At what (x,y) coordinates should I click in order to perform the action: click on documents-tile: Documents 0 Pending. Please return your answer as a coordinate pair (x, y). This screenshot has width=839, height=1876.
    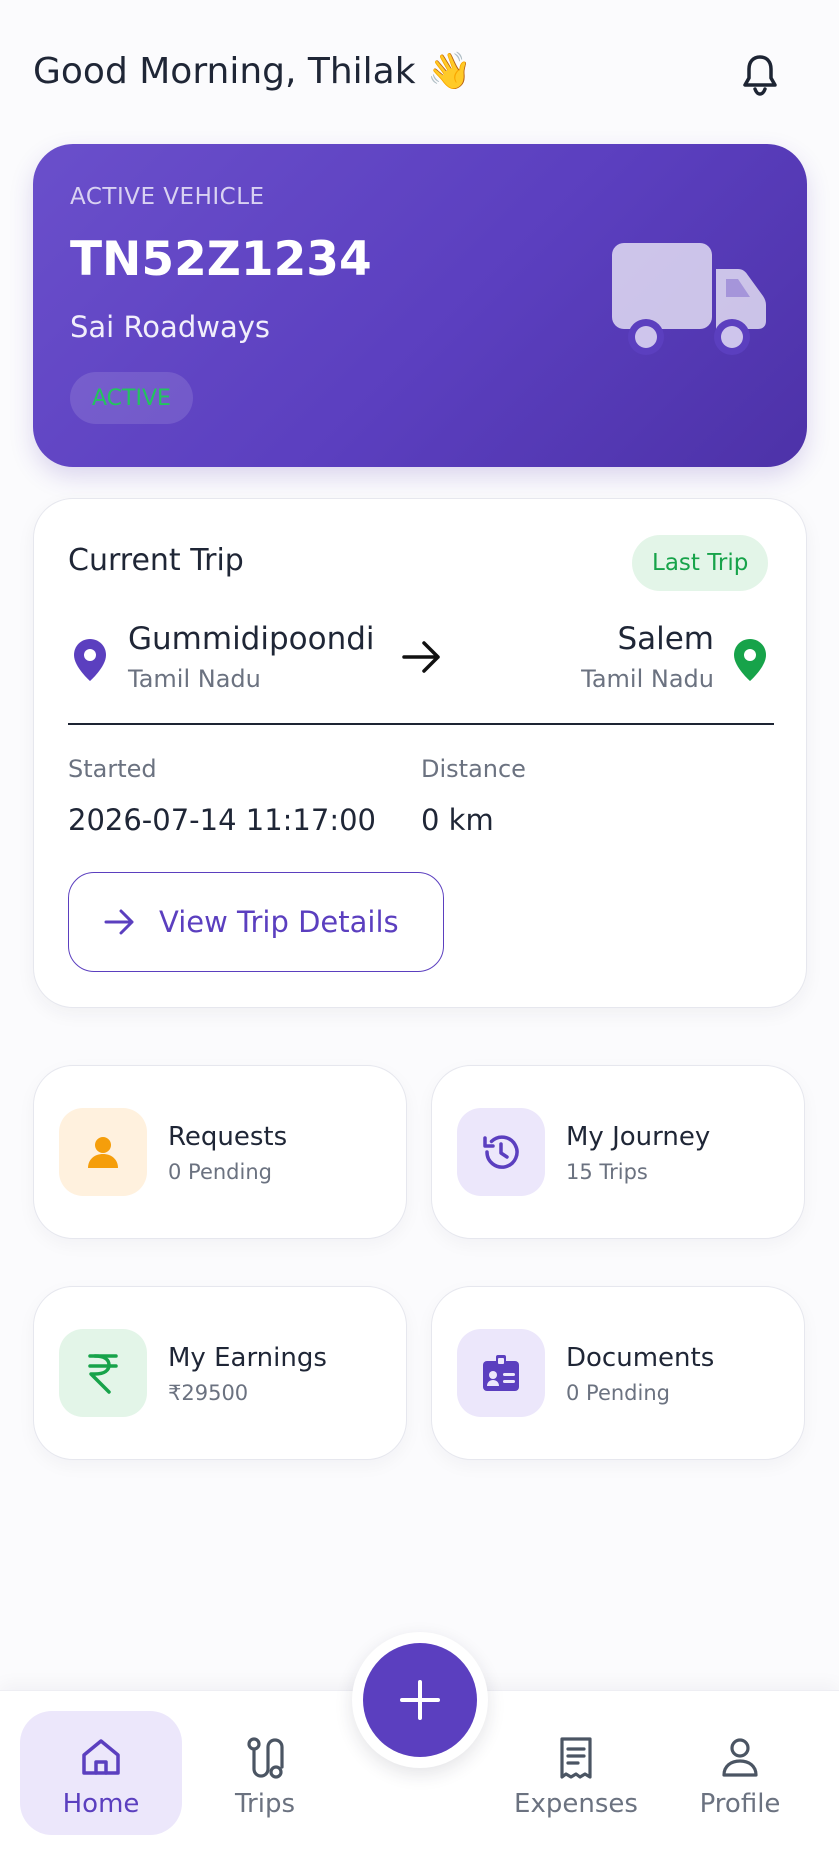
    Looking at the image, I should click on (618, 1373).